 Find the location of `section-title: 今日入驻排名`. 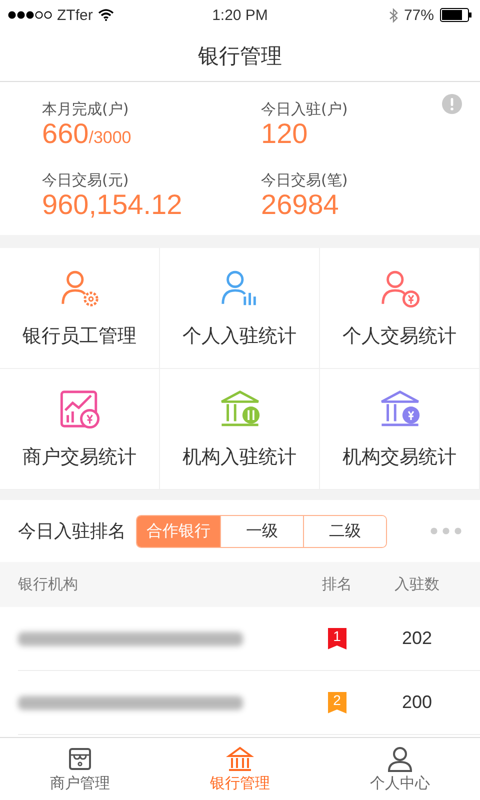

section-title: 今日入驻排名 is located at coordinates (72, 531).